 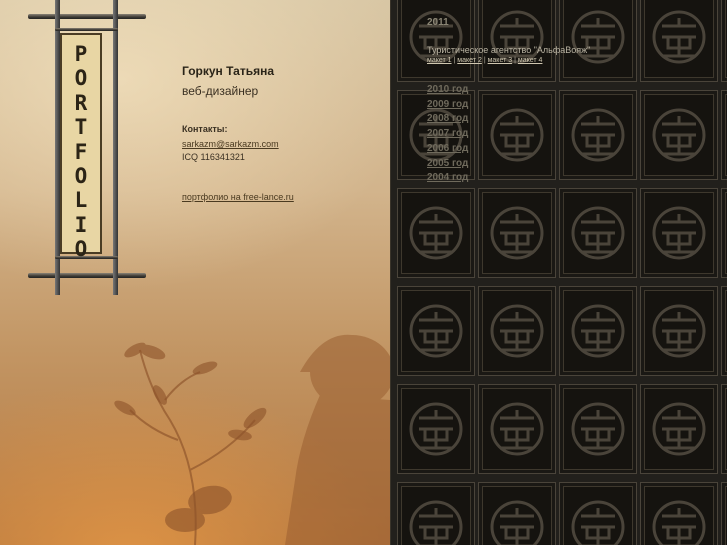 I want to click on profile-role: веб-дизайнер, so click(x=220, y=91).